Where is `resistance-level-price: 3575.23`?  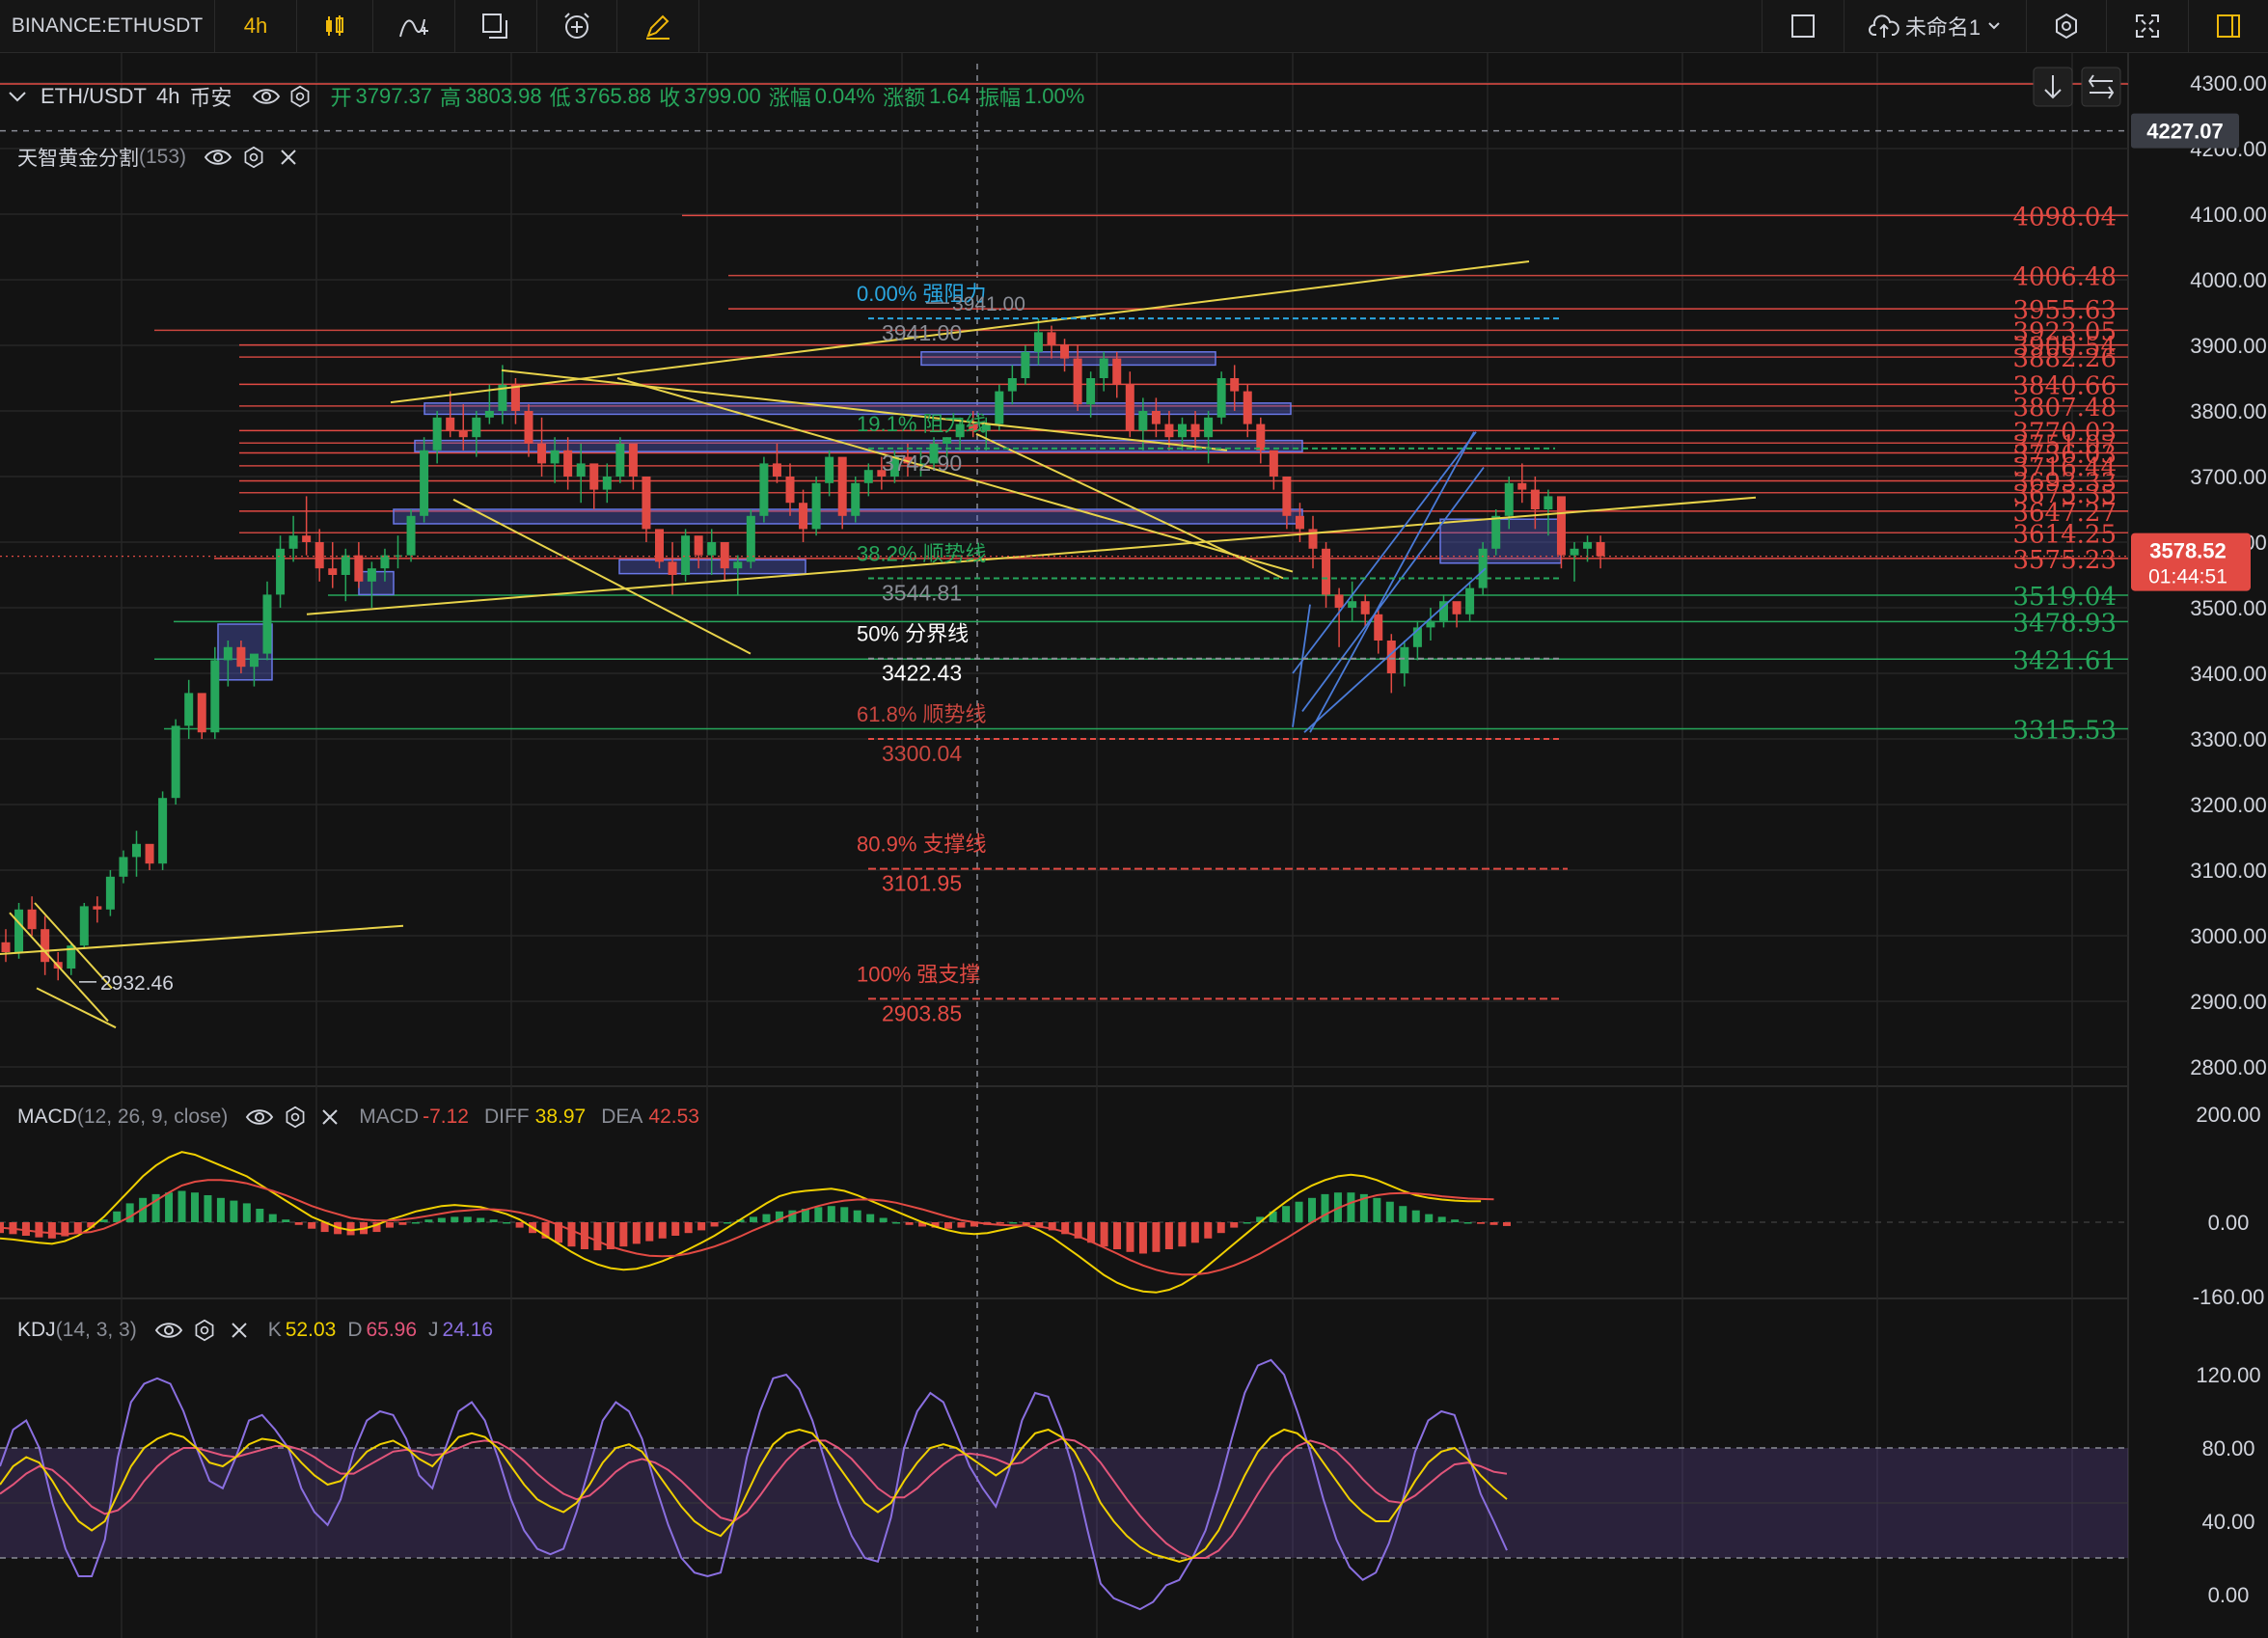 resistance-level-price: 3575.23 is located at coordinates (2064, 560).